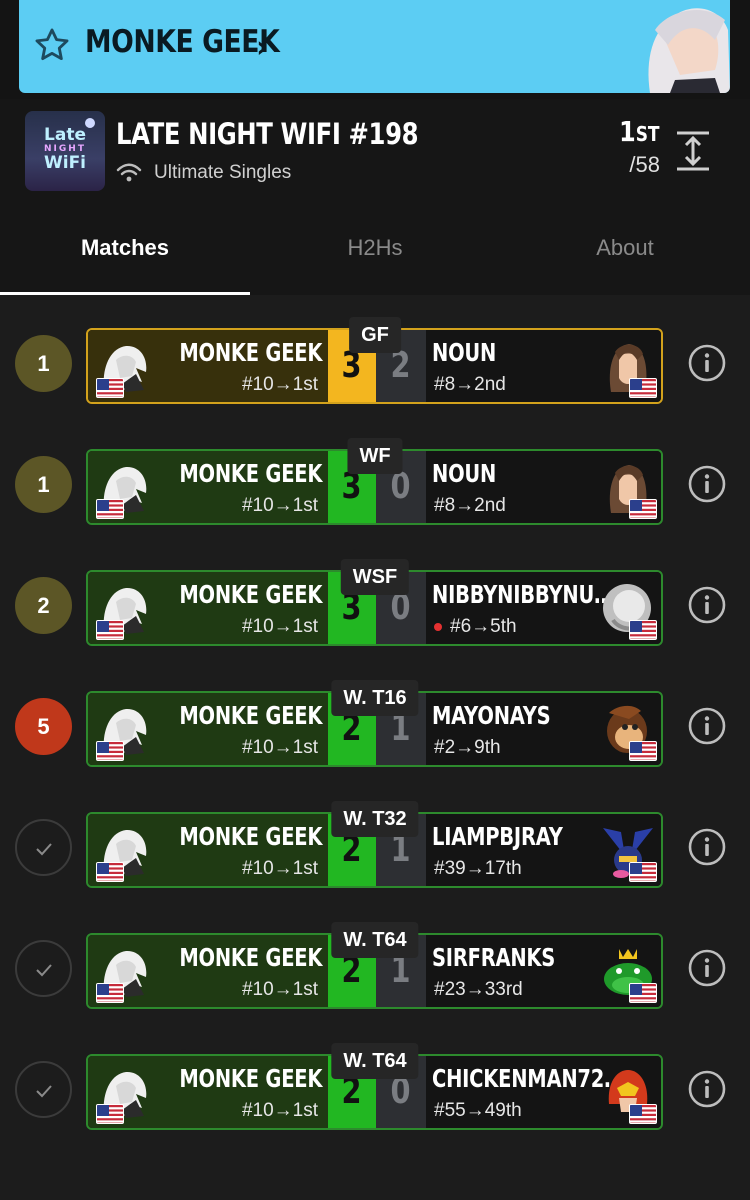 The height and width of the screenshot is (1200, 750). I want to click on dq-indicator-dot, so click(438, 627).